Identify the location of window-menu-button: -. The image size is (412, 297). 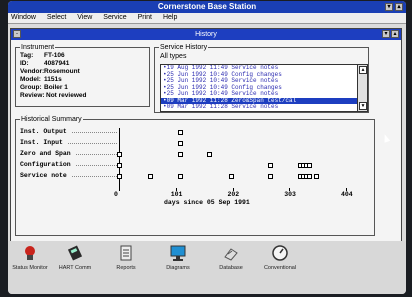
(17, 34).